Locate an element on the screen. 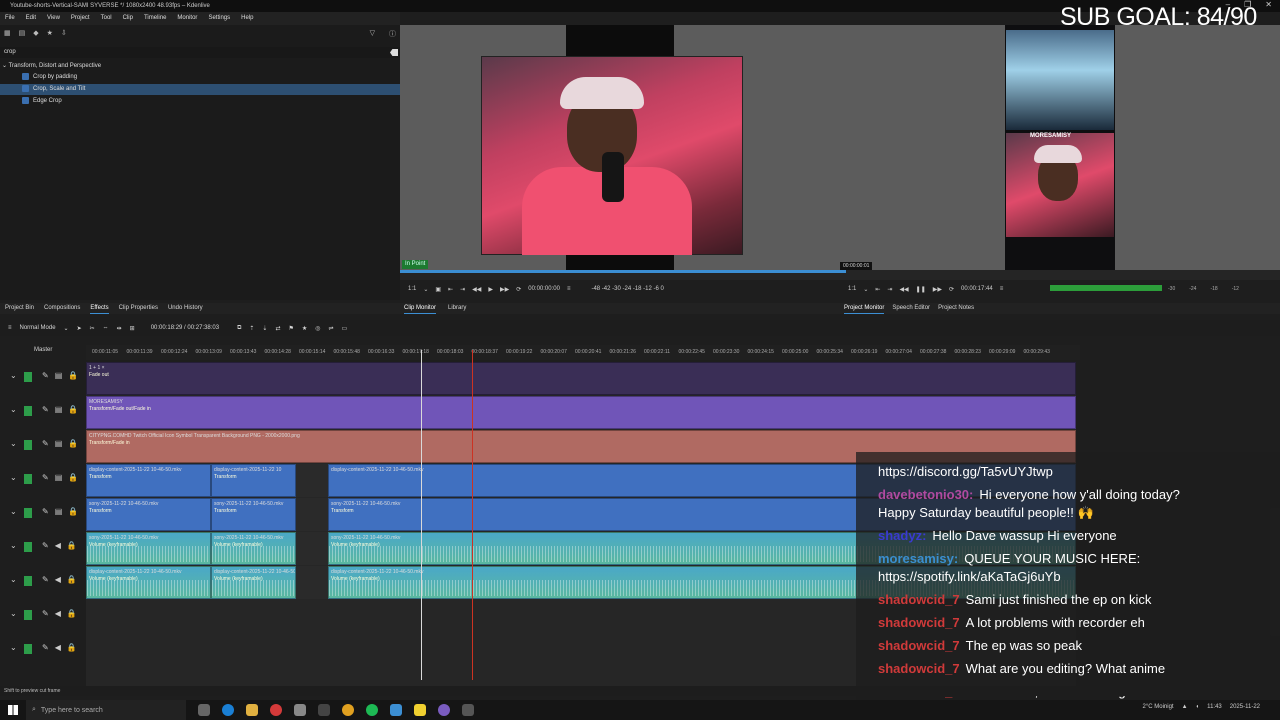 Image resolution: width=1280 pixels, height=720 pixels. effect-item-crop-by-padding: Crop by padding is located at coordinates (200, 77).